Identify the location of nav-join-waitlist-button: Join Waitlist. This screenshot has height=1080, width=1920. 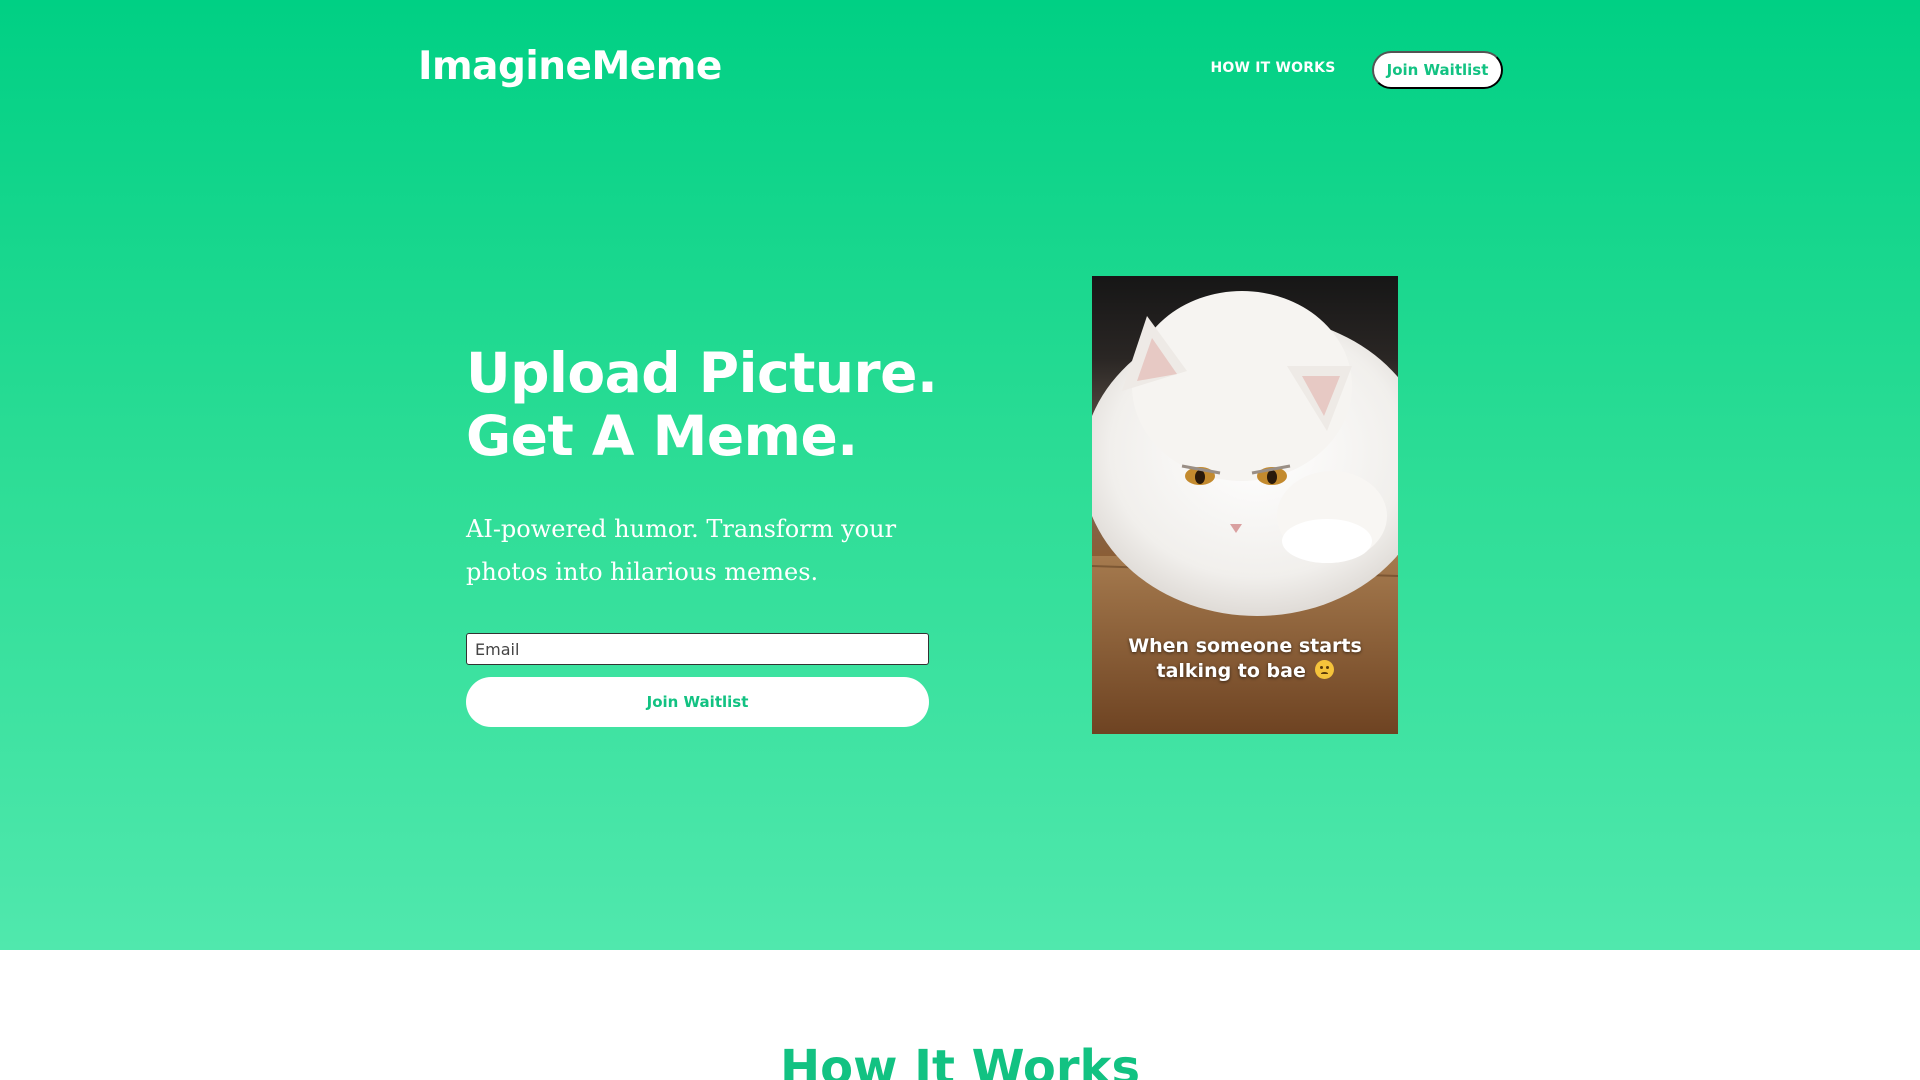
(1437, 70).